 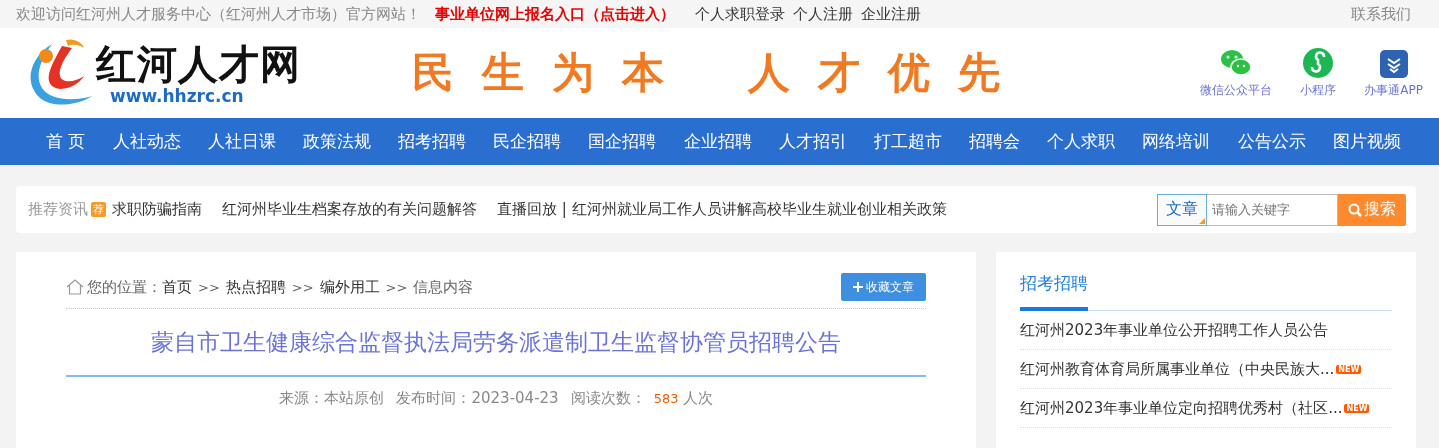 I want to click on views-count: 583, so click(x=666, y=398).